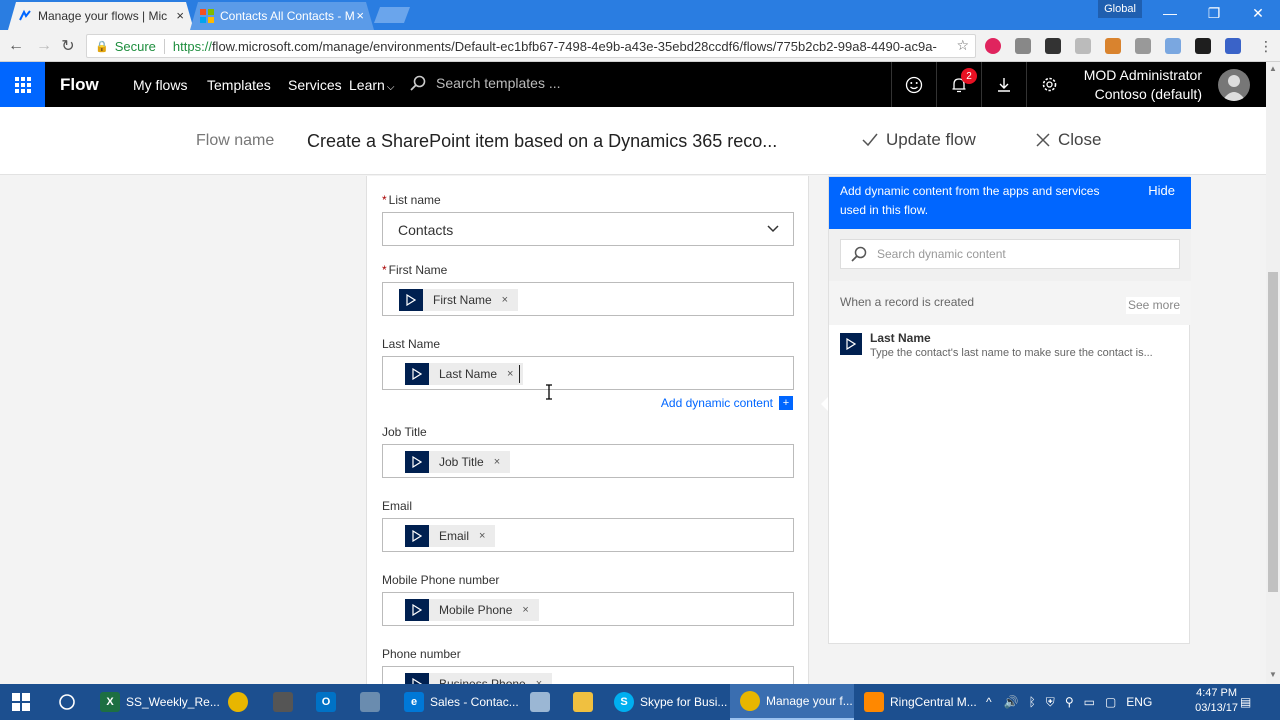  I want to click on taskbar-chrome, so click(241, 702).